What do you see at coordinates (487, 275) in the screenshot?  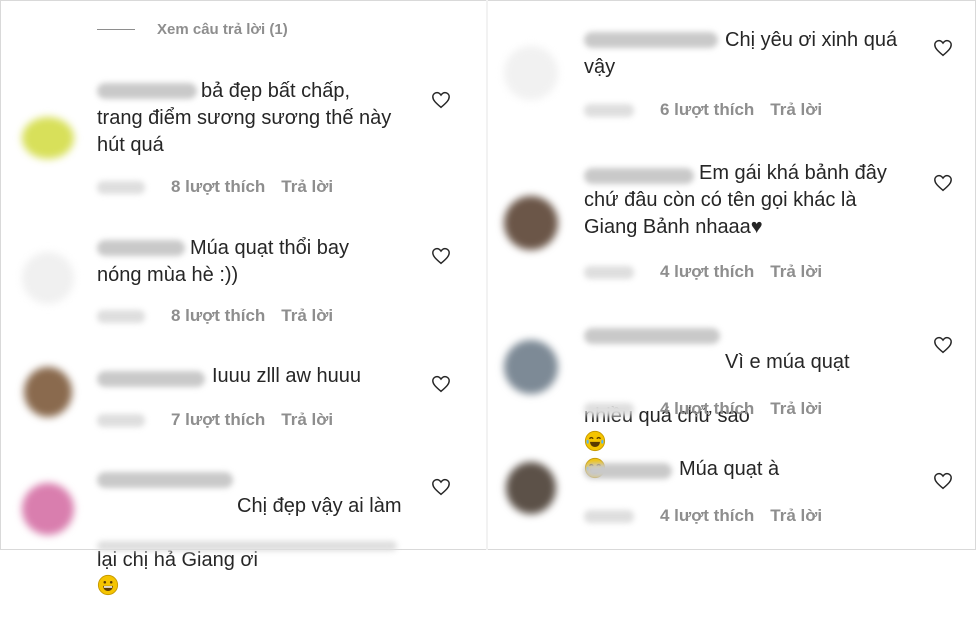 I see `column-divider` at bounding box center [487, 275].